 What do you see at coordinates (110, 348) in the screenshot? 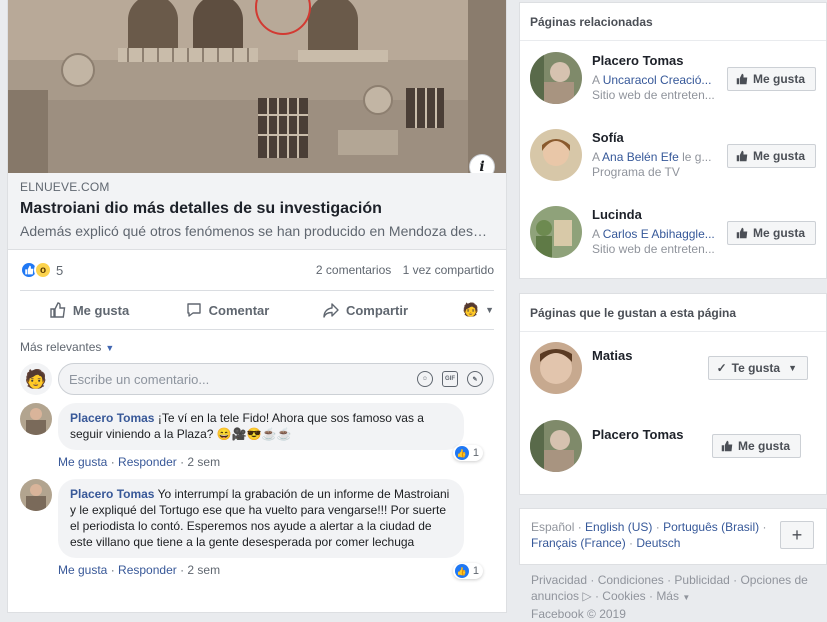
I see `caret-down-icon: ▼` at bounding box center [110, 348].